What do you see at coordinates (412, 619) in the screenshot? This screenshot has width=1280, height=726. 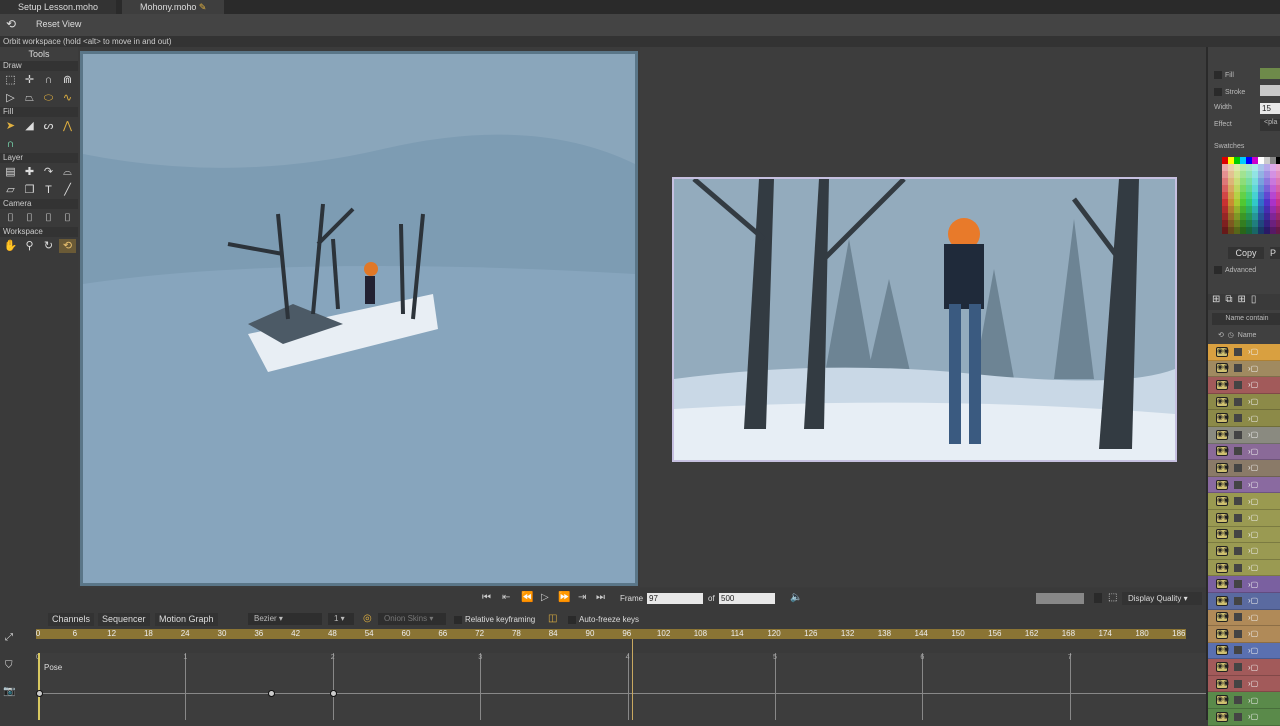 I see `onion-skins-dropdown: Onion Skins ▾` at bounding box center [412, 619].